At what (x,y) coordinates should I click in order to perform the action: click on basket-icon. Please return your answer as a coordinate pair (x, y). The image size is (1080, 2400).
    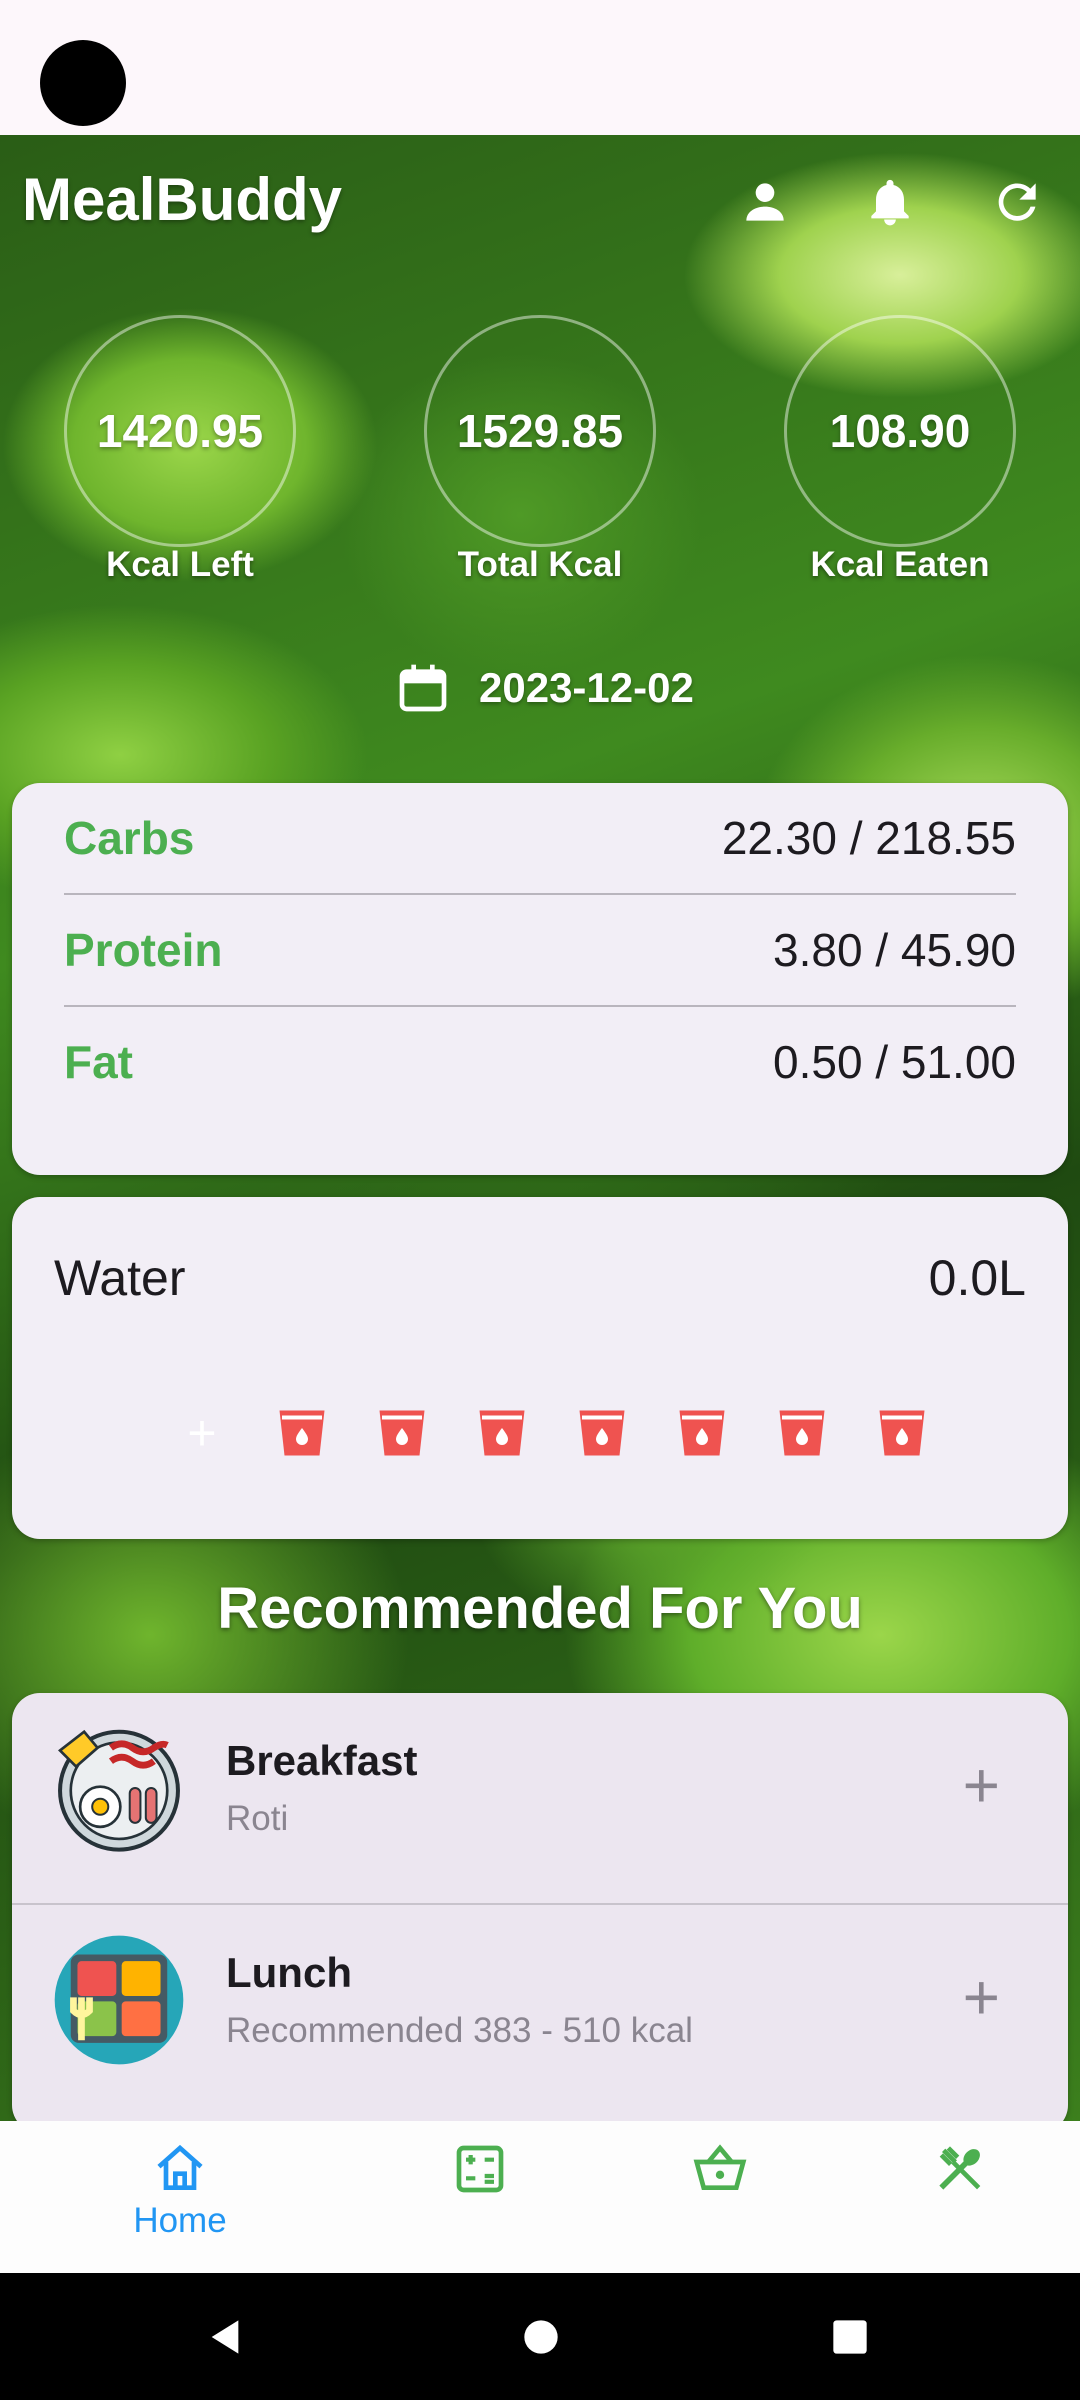
    Looking at the image, I should click on (720, 2167).